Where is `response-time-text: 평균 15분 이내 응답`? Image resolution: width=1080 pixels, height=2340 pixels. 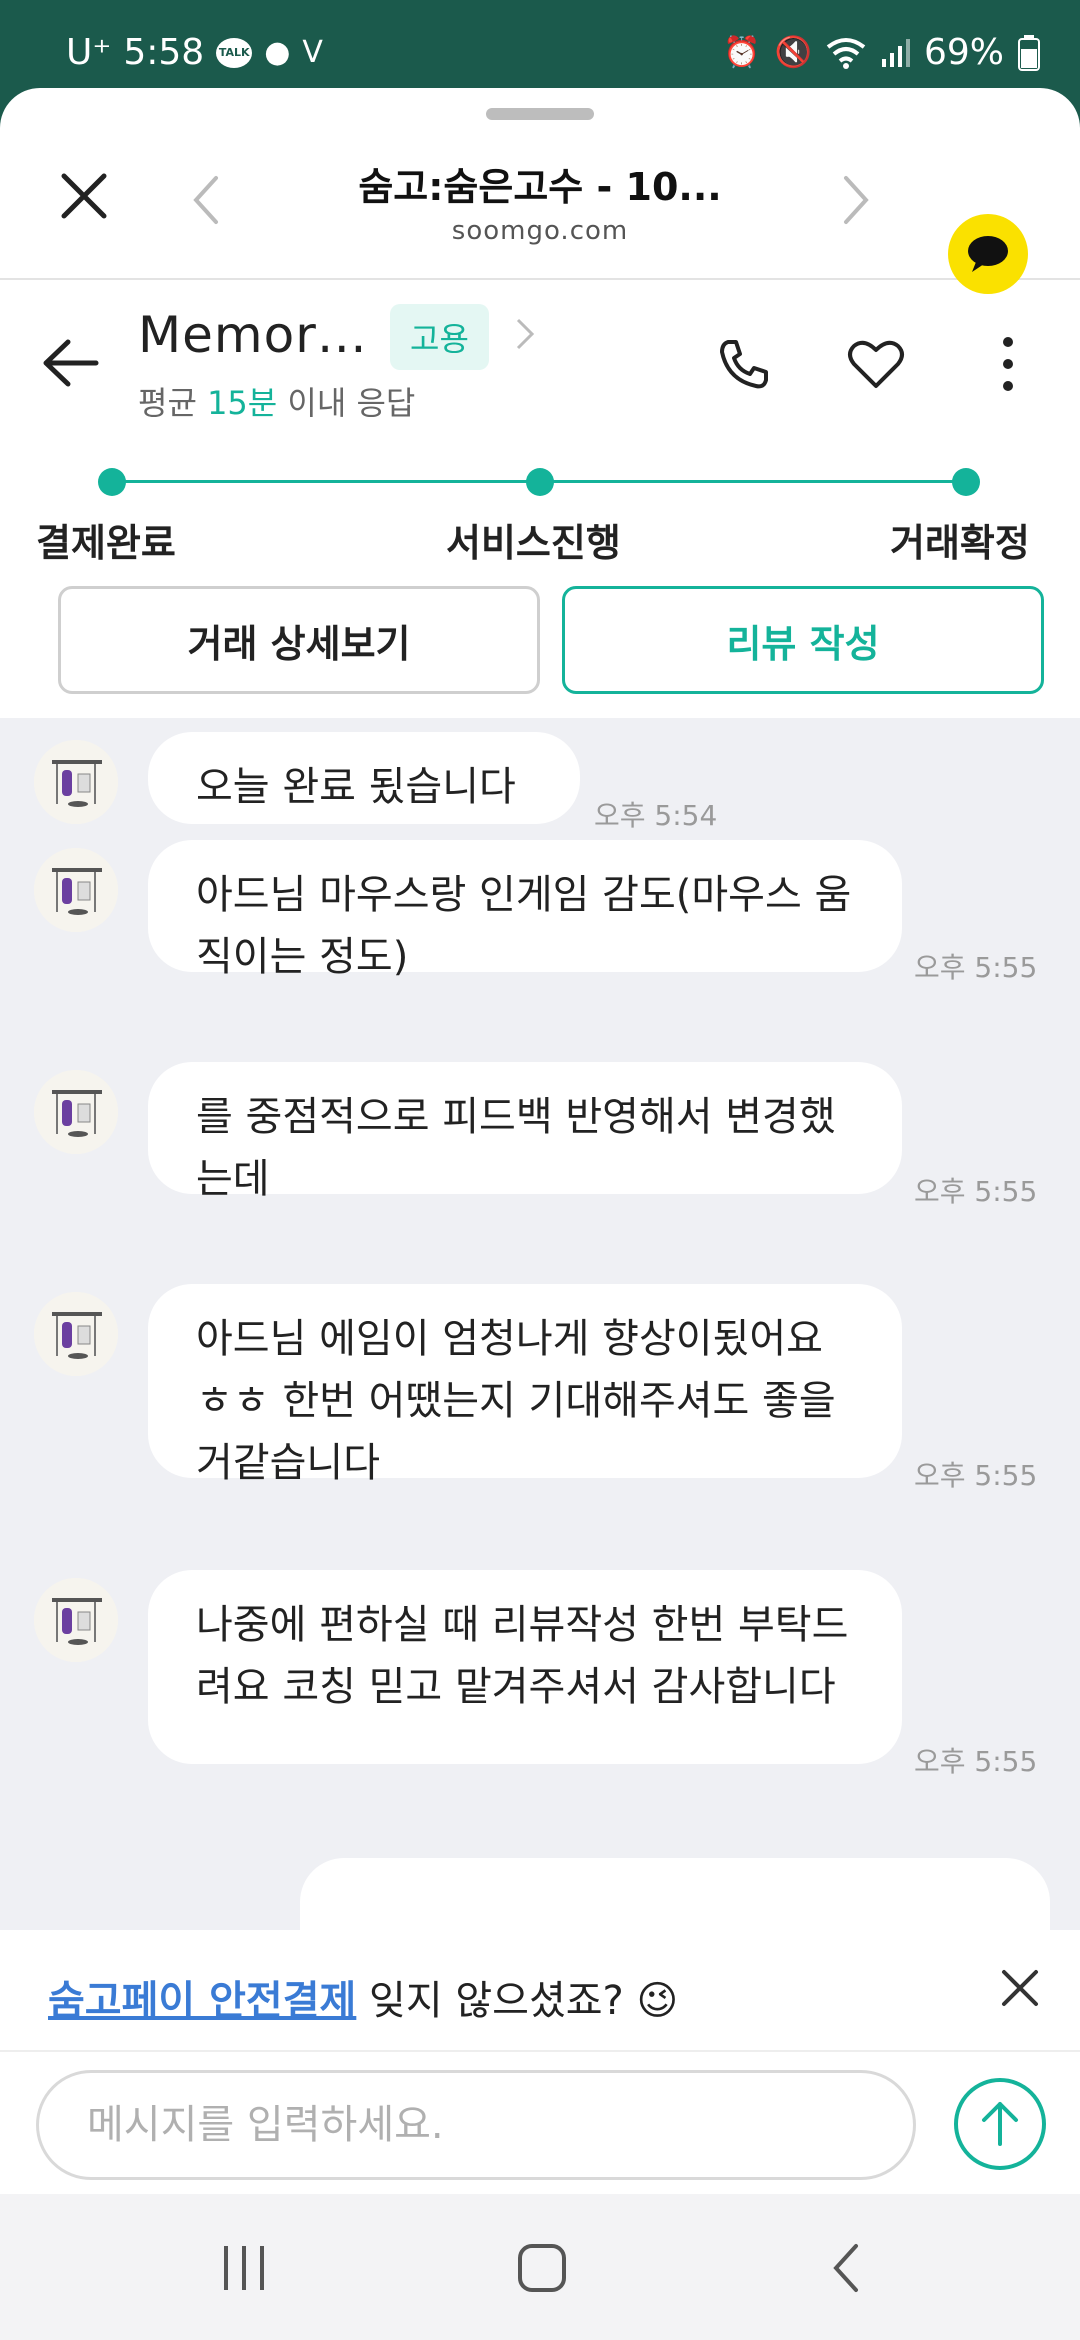 response-time-text: 평균 15분 이내 응답 is located at coordinates (276, 401).